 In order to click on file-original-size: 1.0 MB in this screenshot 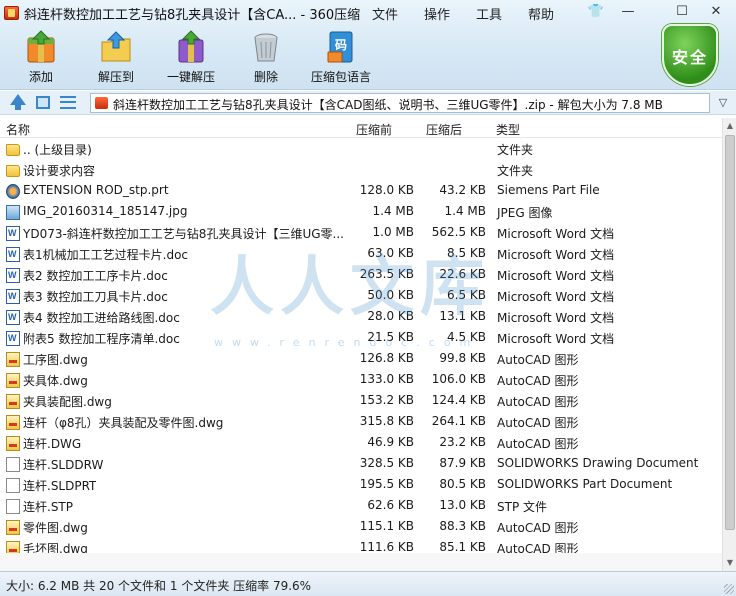, I will do `click(393, 232)`.